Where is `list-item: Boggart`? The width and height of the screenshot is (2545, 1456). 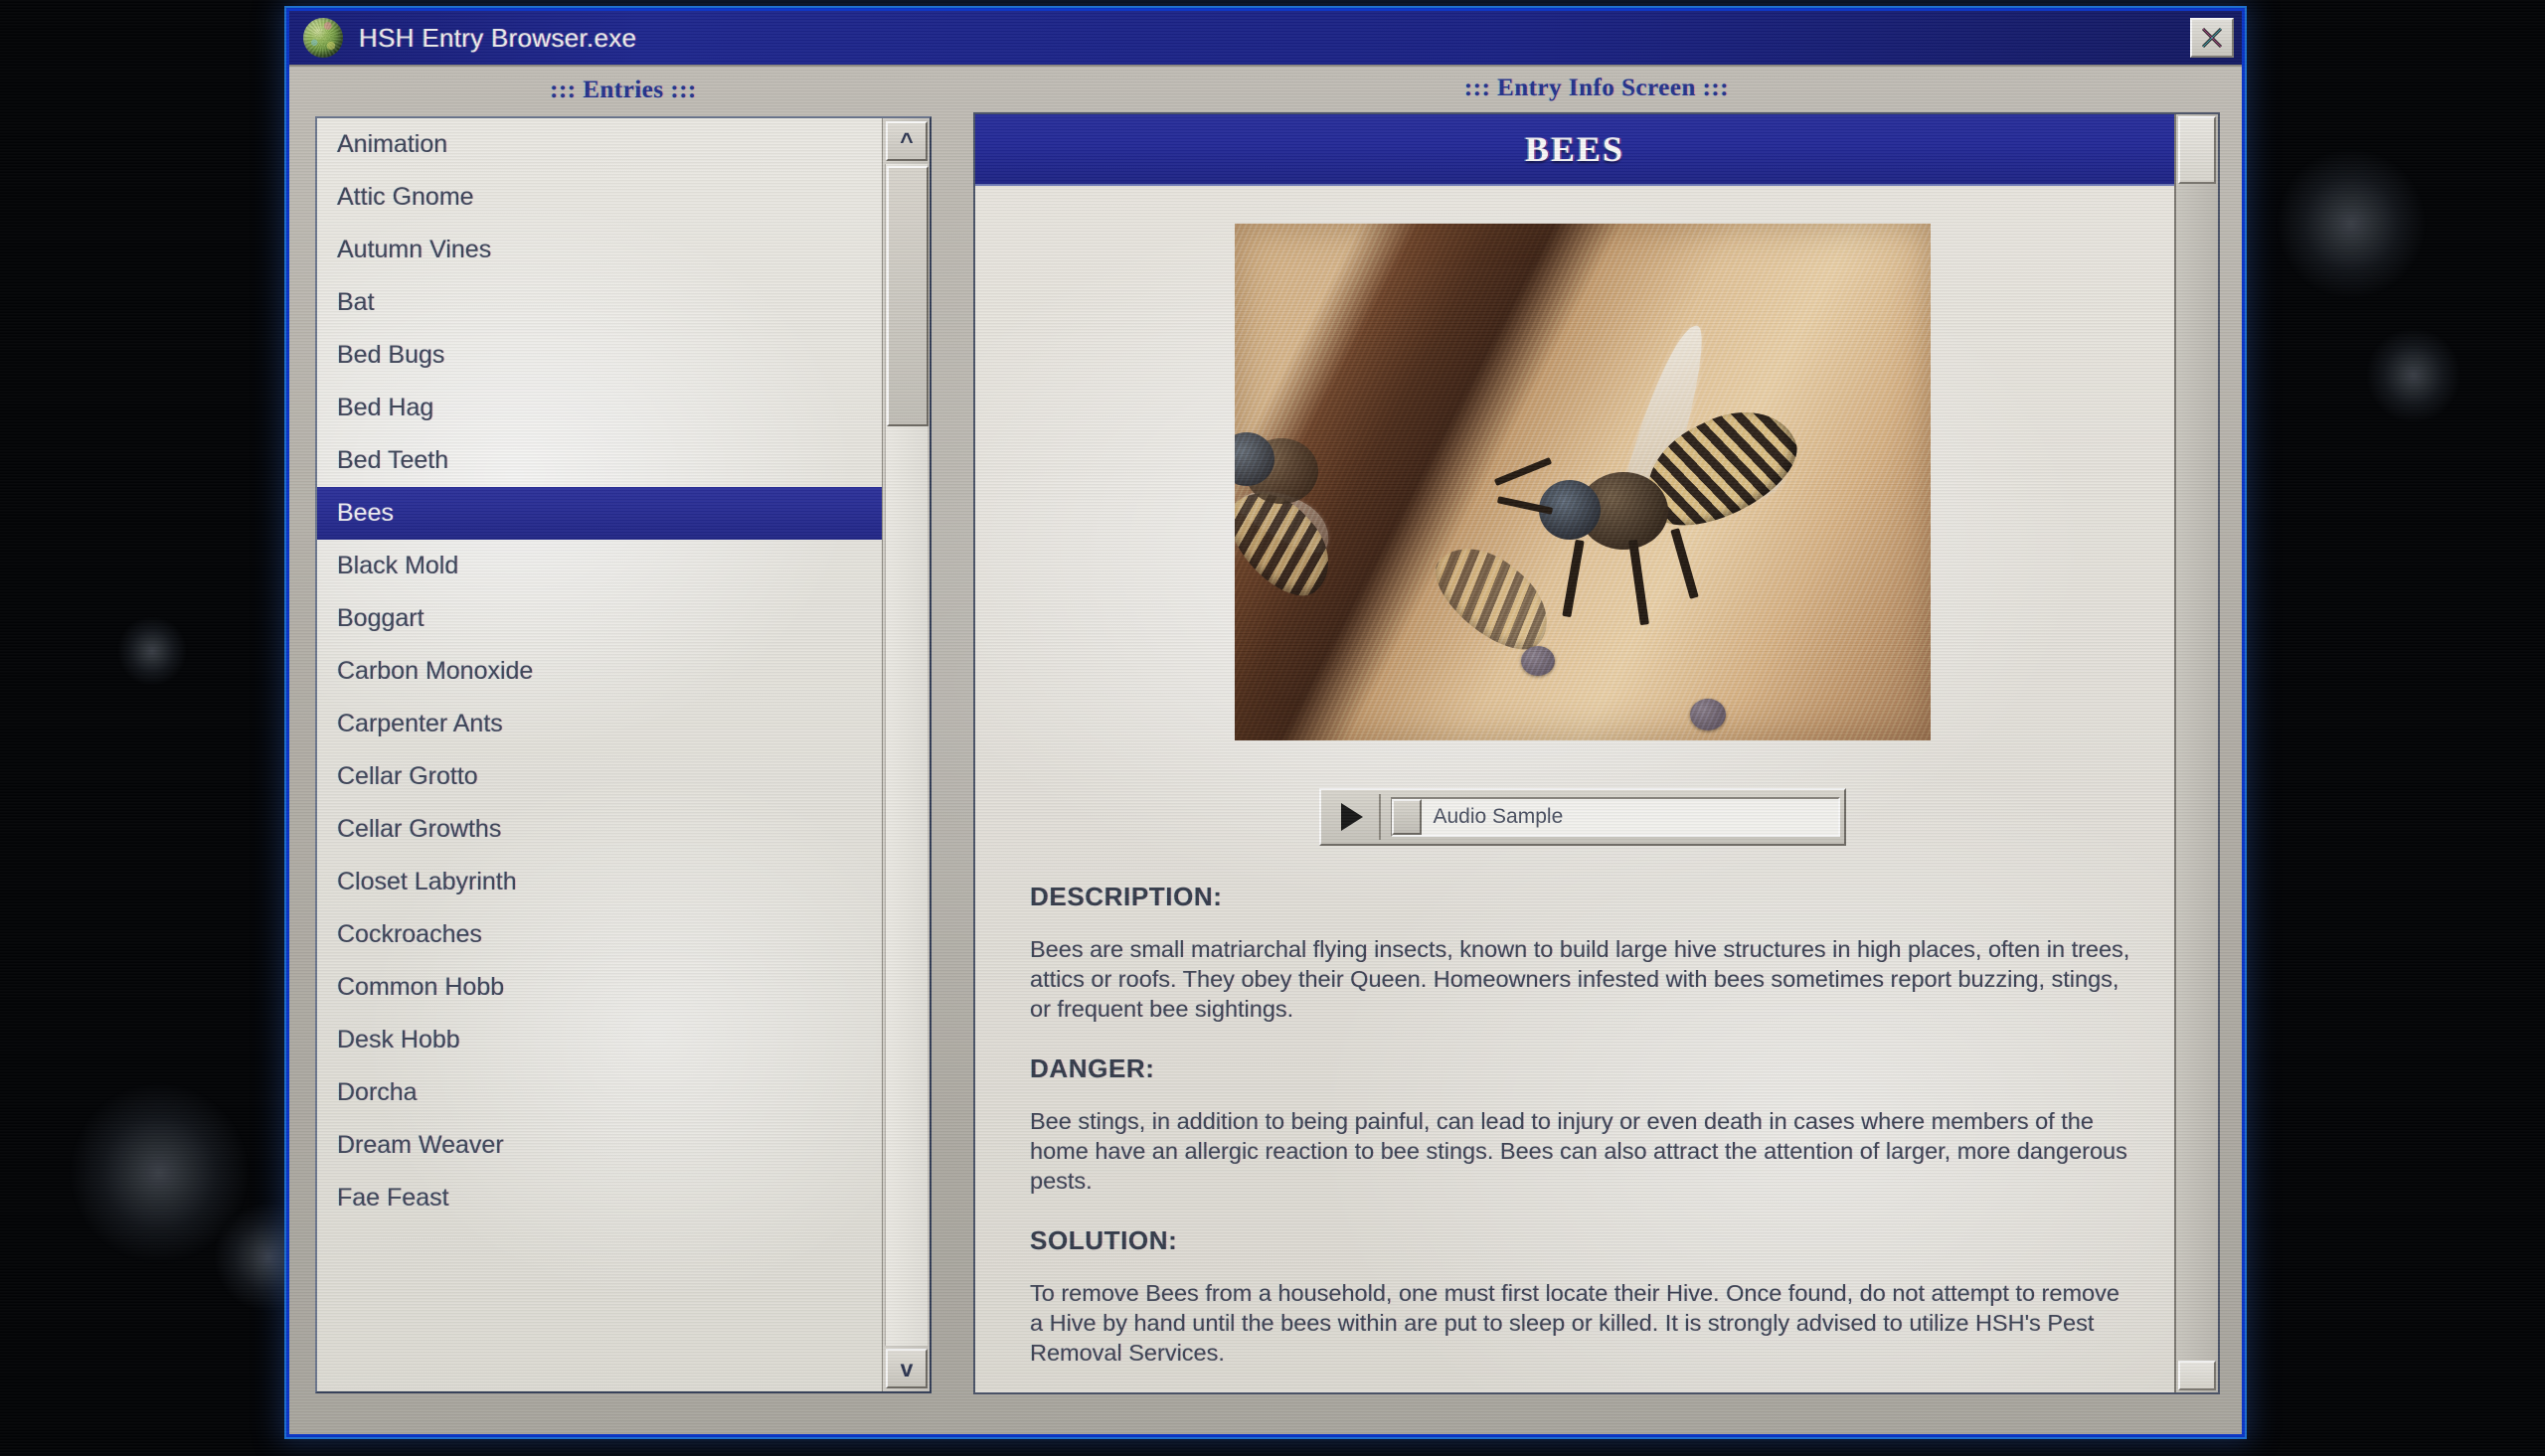 list-item: Boggart is located at coordinates (599, 618).